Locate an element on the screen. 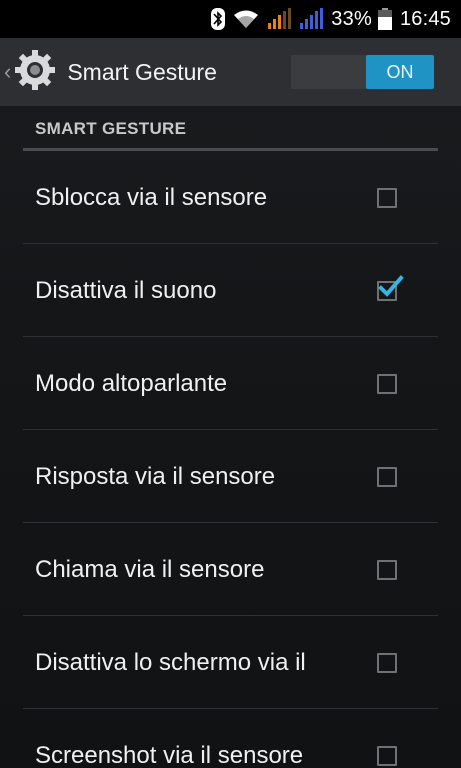 The width and height of the screenshot is (461, 768). switch-thumb: ON is located at coordinates (400, 72).